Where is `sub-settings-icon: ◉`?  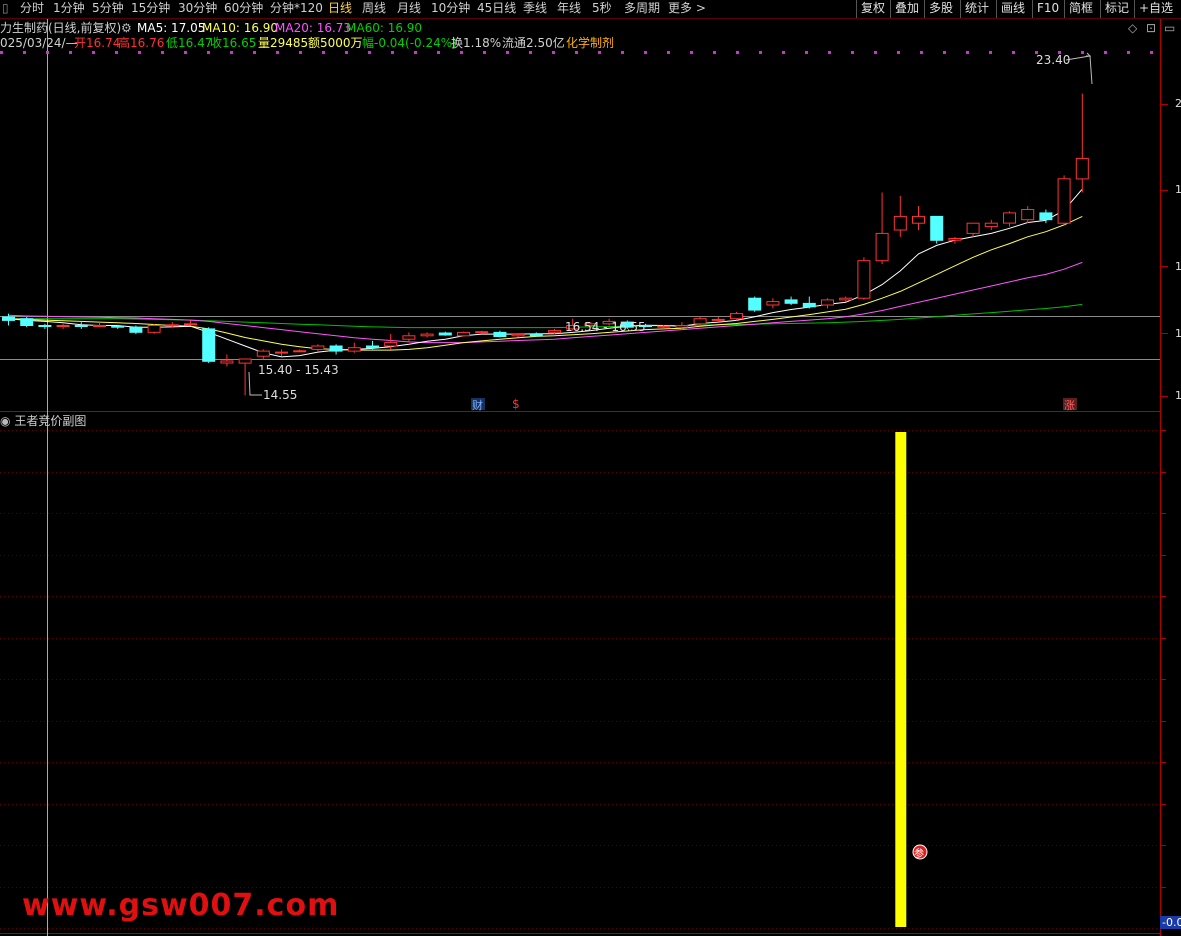 sub-settings-icon: ◉ is located at coordinates (5, 421).